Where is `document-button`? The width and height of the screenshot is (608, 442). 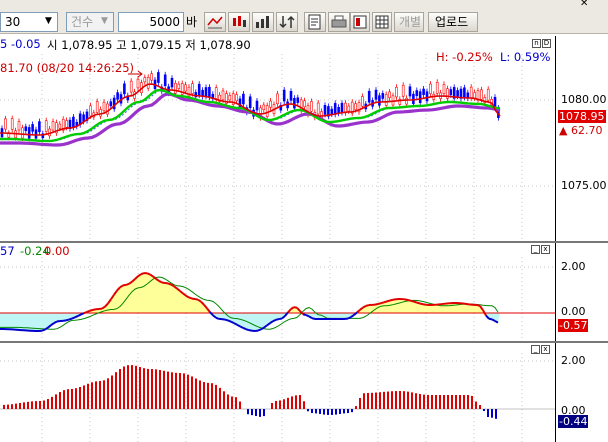
document-button is located at coordinates (315, 22).